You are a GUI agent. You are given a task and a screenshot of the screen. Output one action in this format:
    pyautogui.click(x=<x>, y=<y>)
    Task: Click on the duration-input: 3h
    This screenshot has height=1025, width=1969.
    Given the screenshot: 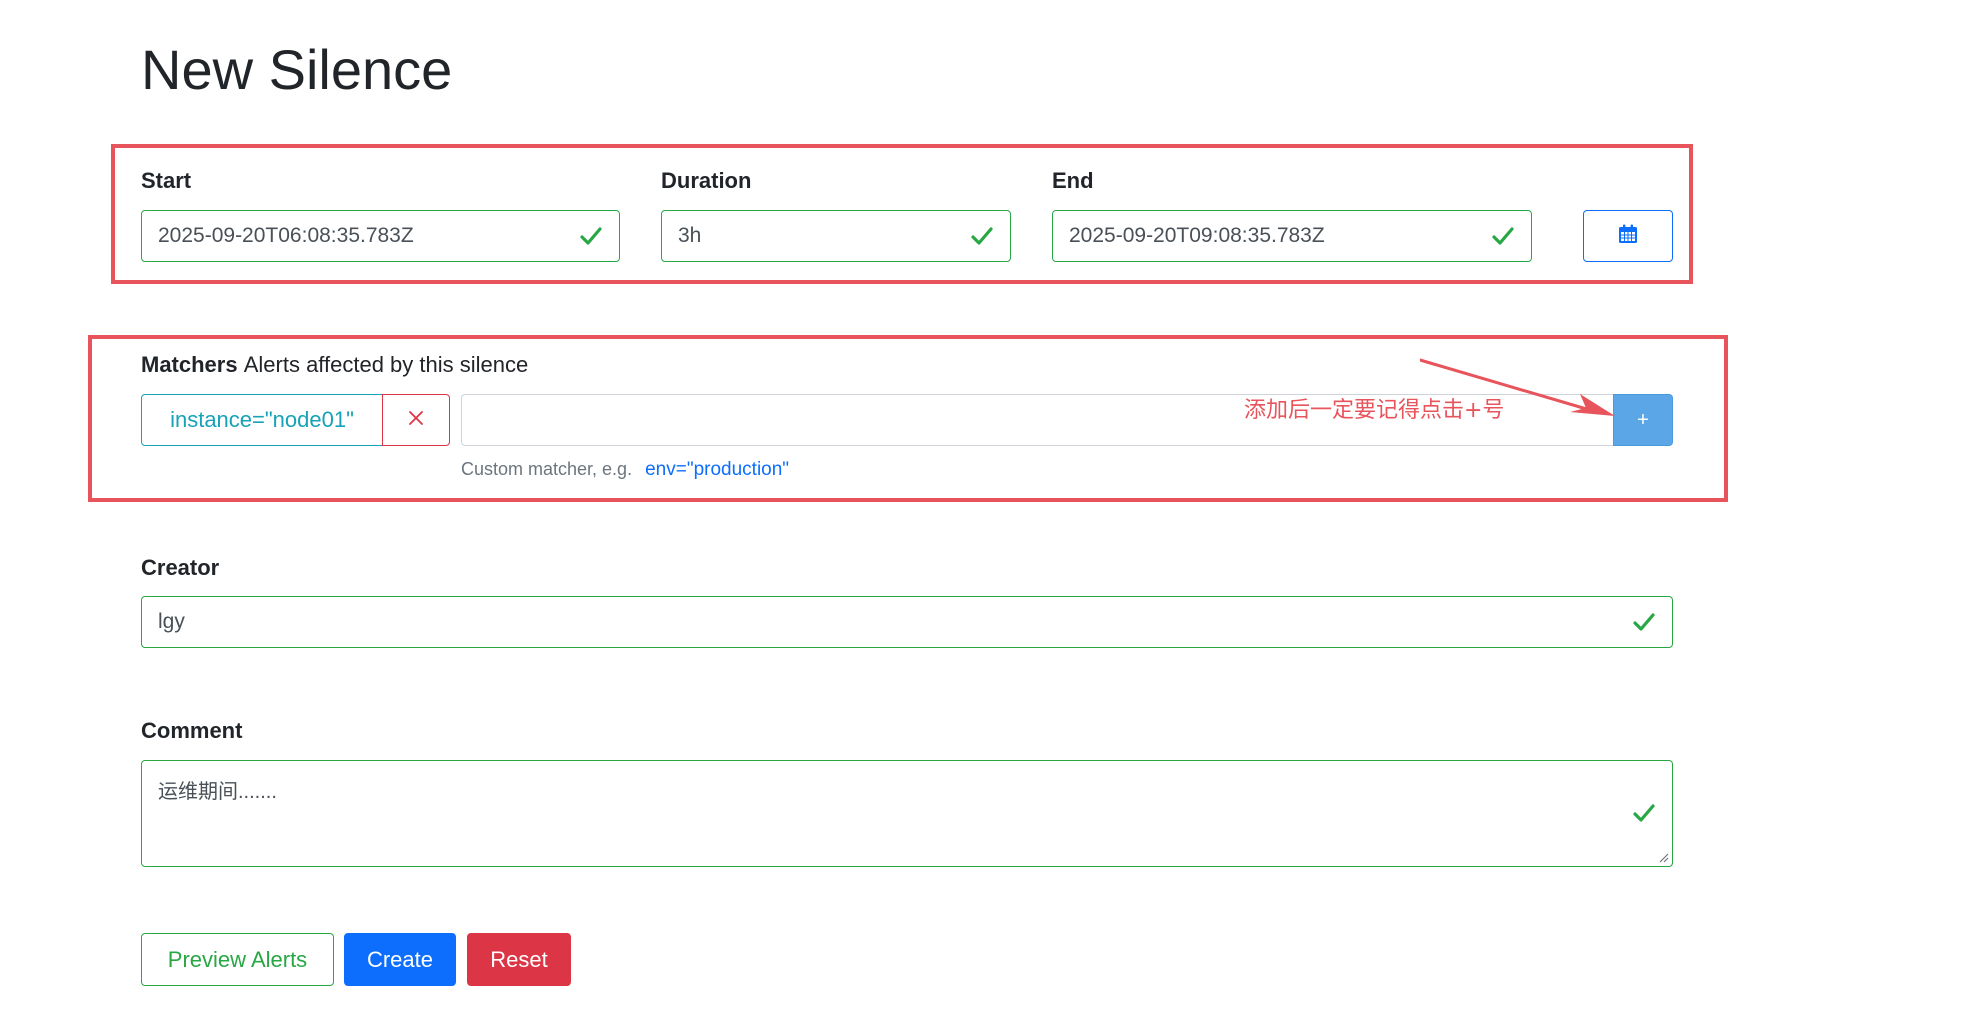 What is the action you would take?
    pyautogui.click(x=836, y=236)
    